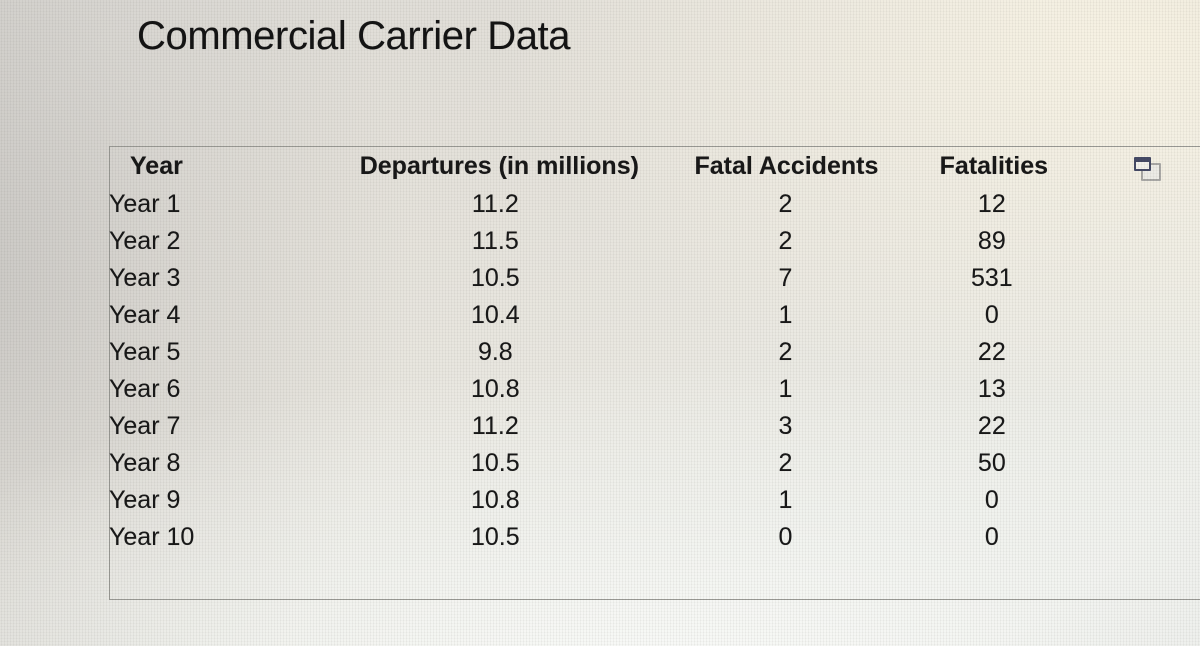 The width and height of the screenshot is (1200, 646). What do you see at coordinates (654, 315) in the screenshot?
I see `table-row: Year 4 10.4 1 0` at bounding box center [654, 315].